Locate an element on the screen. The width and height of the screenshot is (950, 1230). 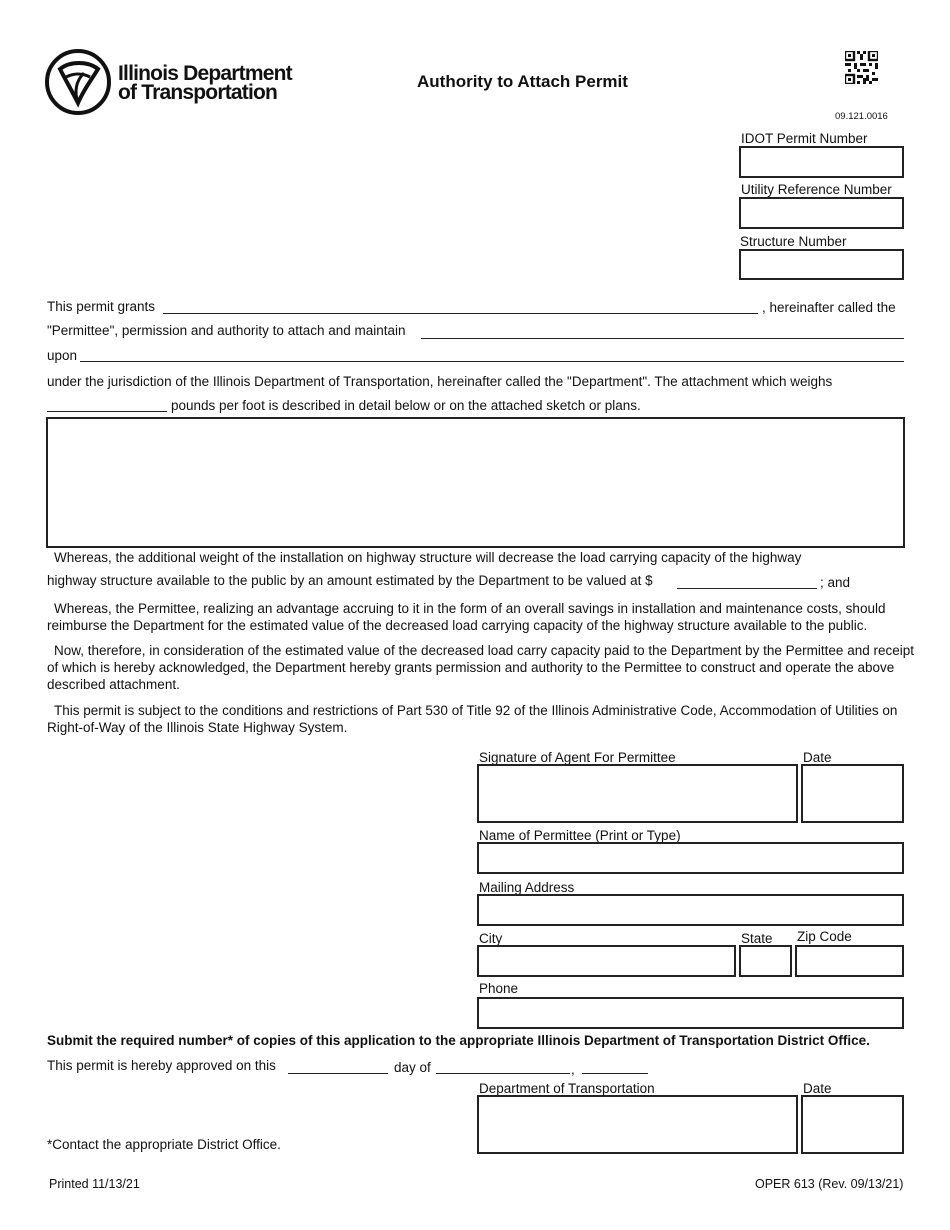
approval-prefix: This permit is hereby approved on this is located at coordinates (161, 1065).